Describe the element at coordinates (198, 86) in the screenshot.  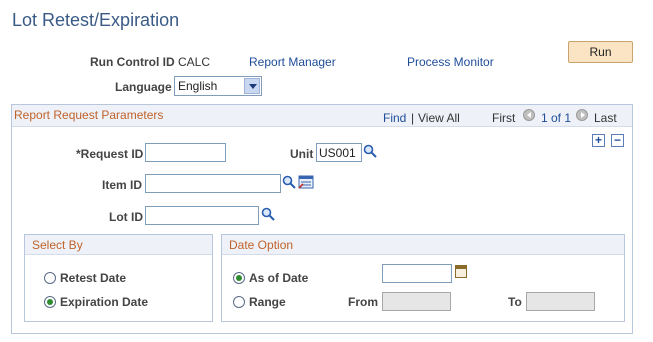
I see `language-selected-value: English` at that location.